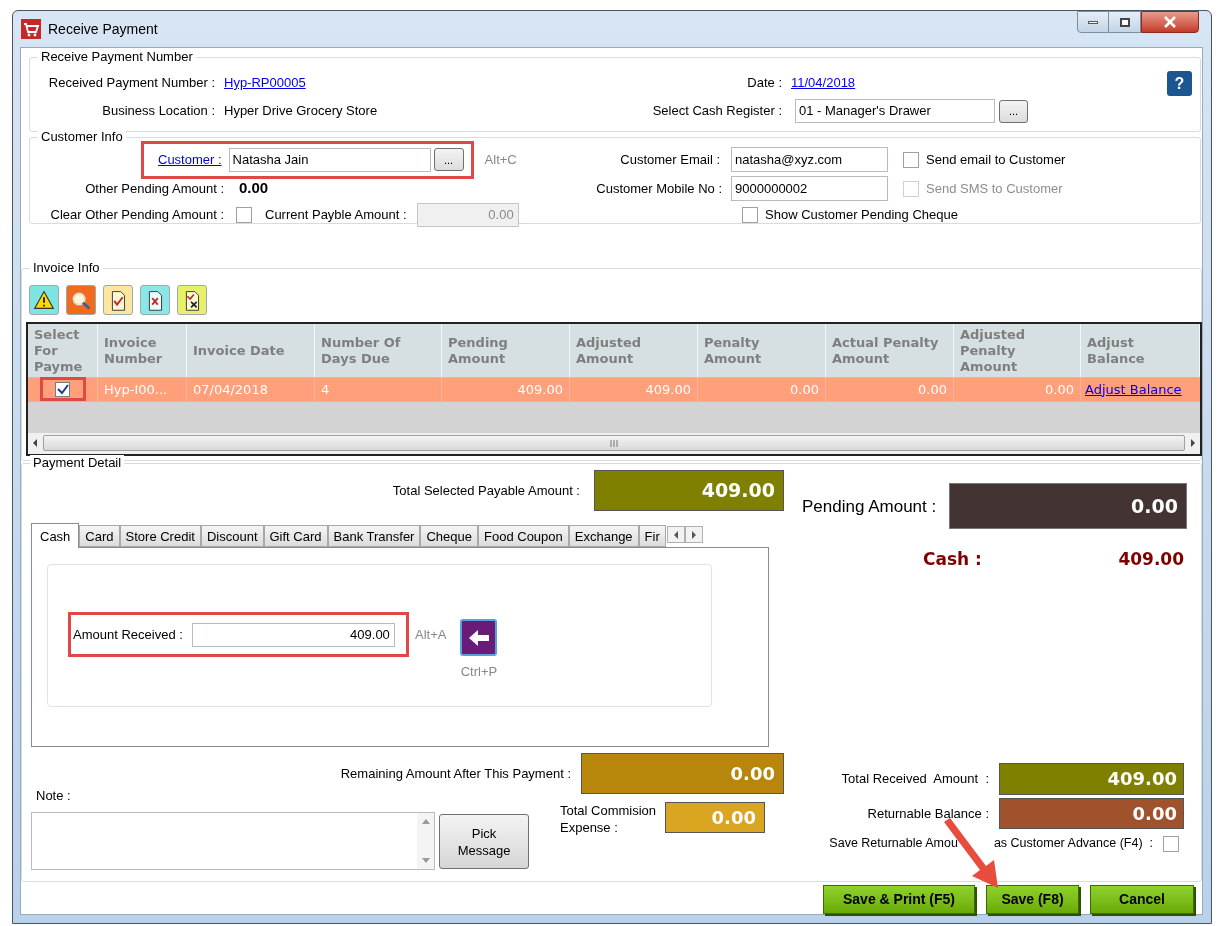 The width and height of the screenshot is (1219, 926). Describe the element at coordinates (915, 779) in the screenshot. I see `field-label: Total Received Amount :` at that location.